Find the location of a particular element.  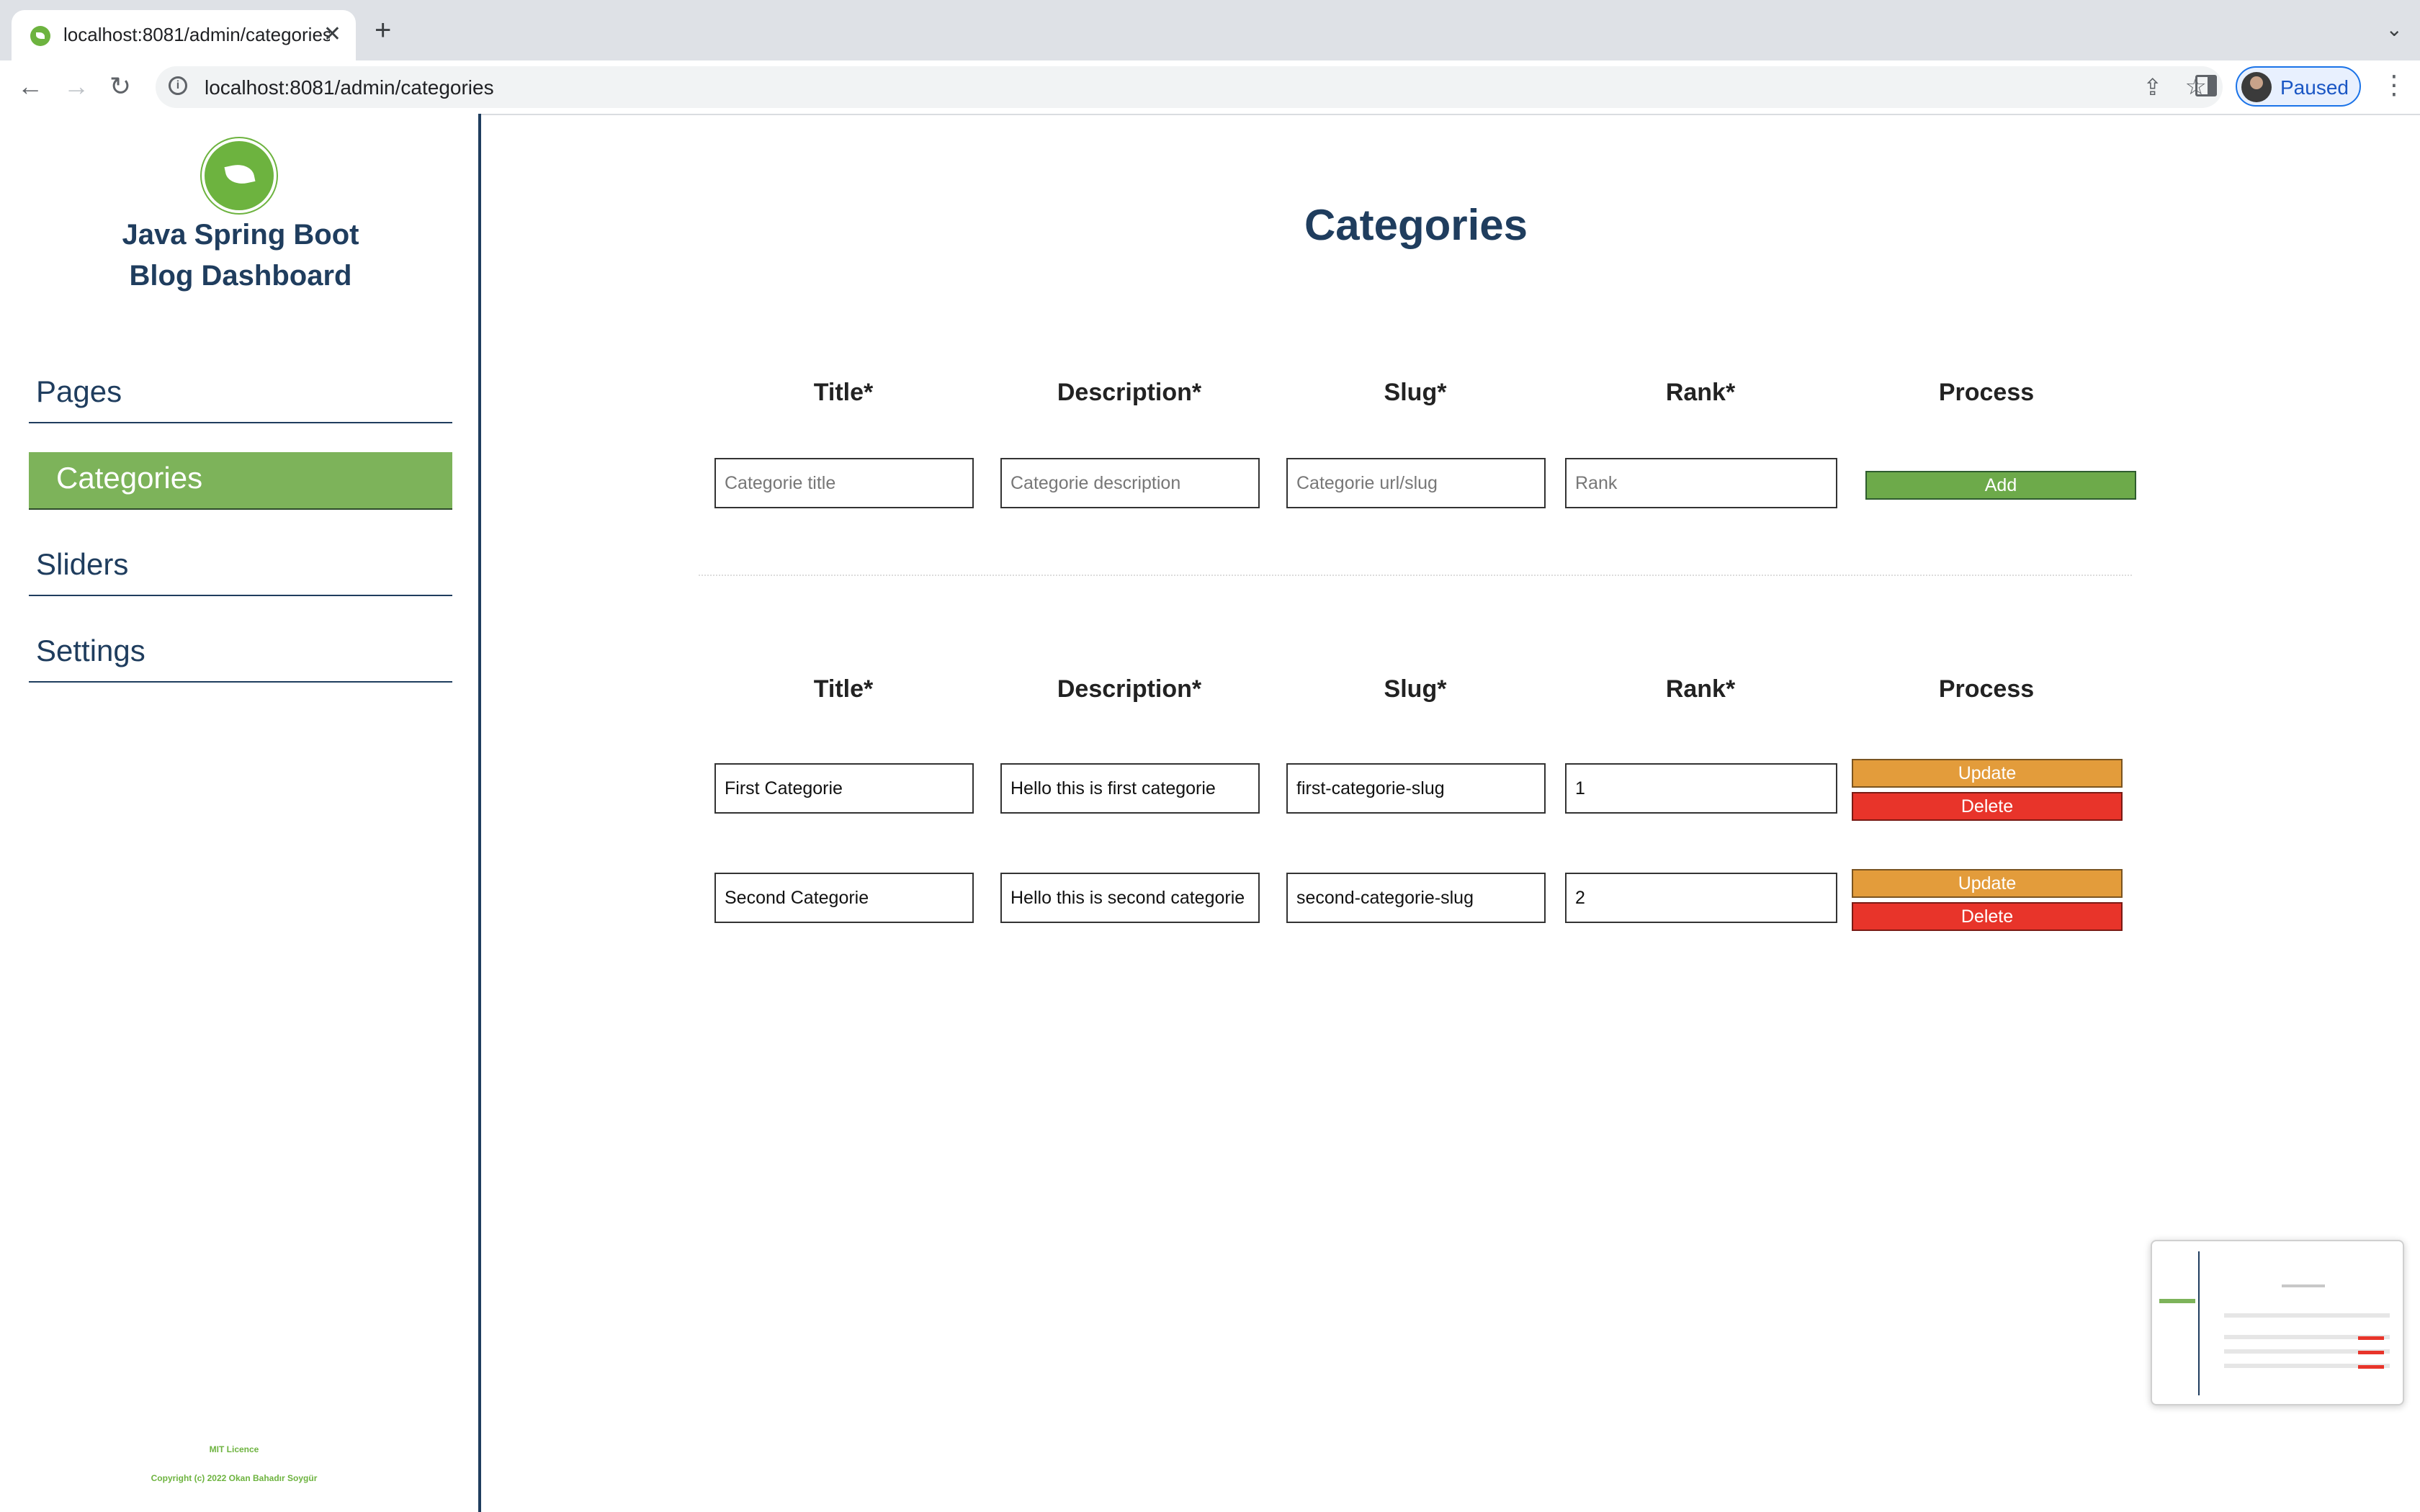

row-description-input: Hello this is first categorie is located at coordinates (1130, 788).